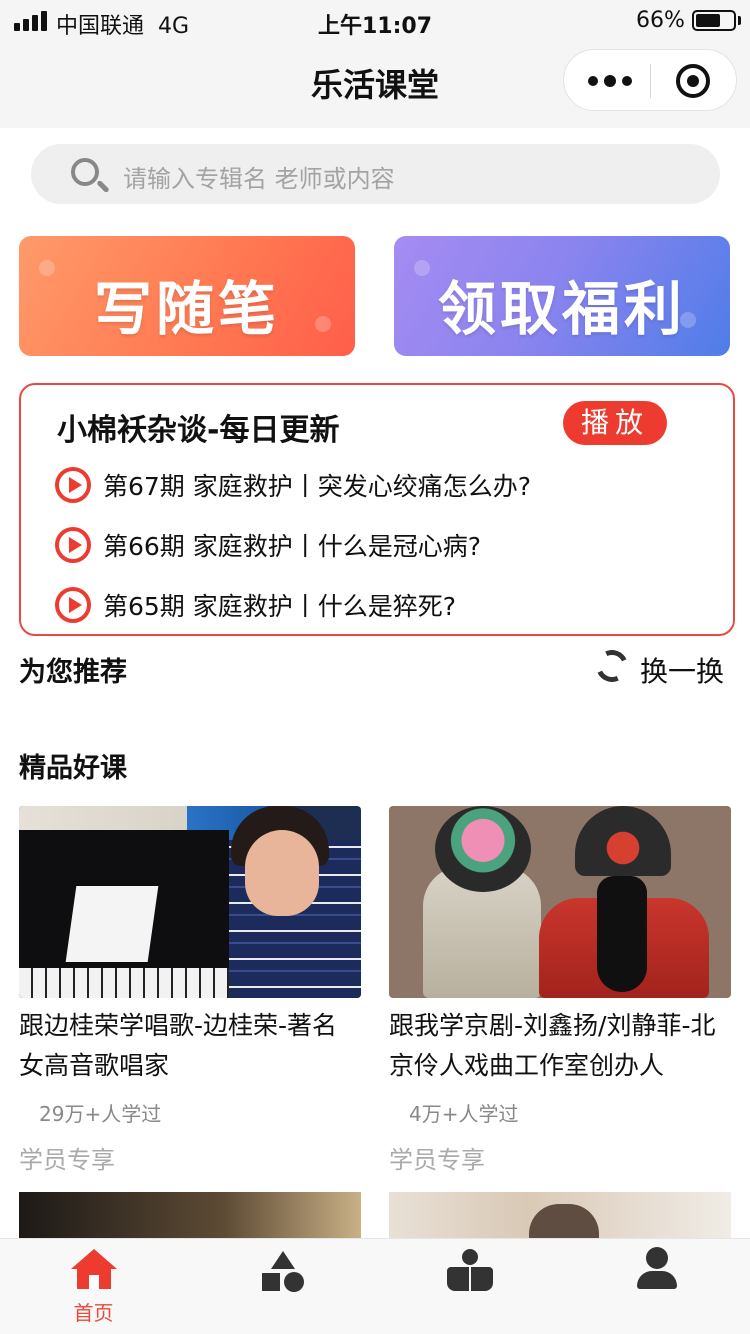  What do you see at coordinates (615, 423) in the screenshot?
I see `play-button: 播放` at bounding box center [615, 423].